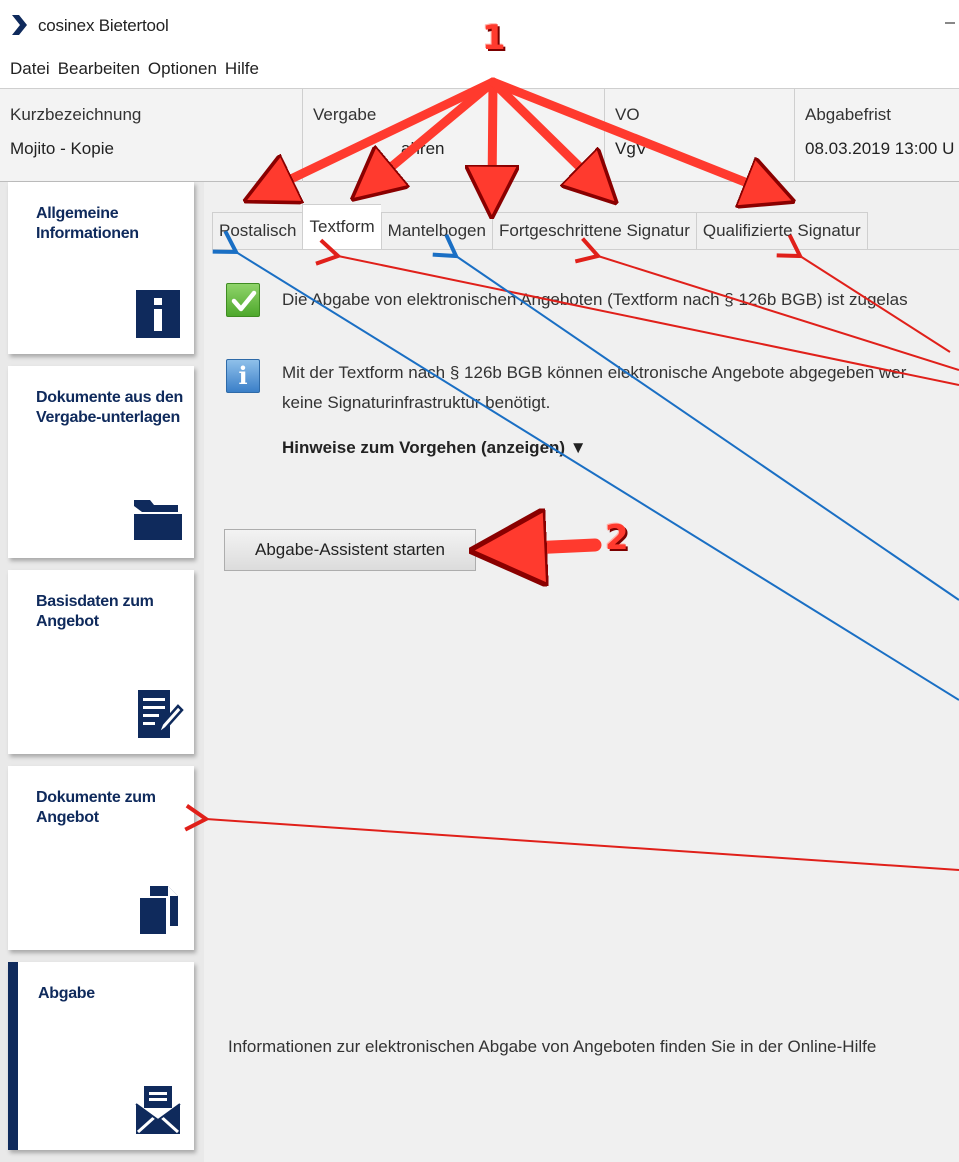  Describe the element at coordinates (345, 114) in the screenshot. I see `info-label: Vergabe` at that location.